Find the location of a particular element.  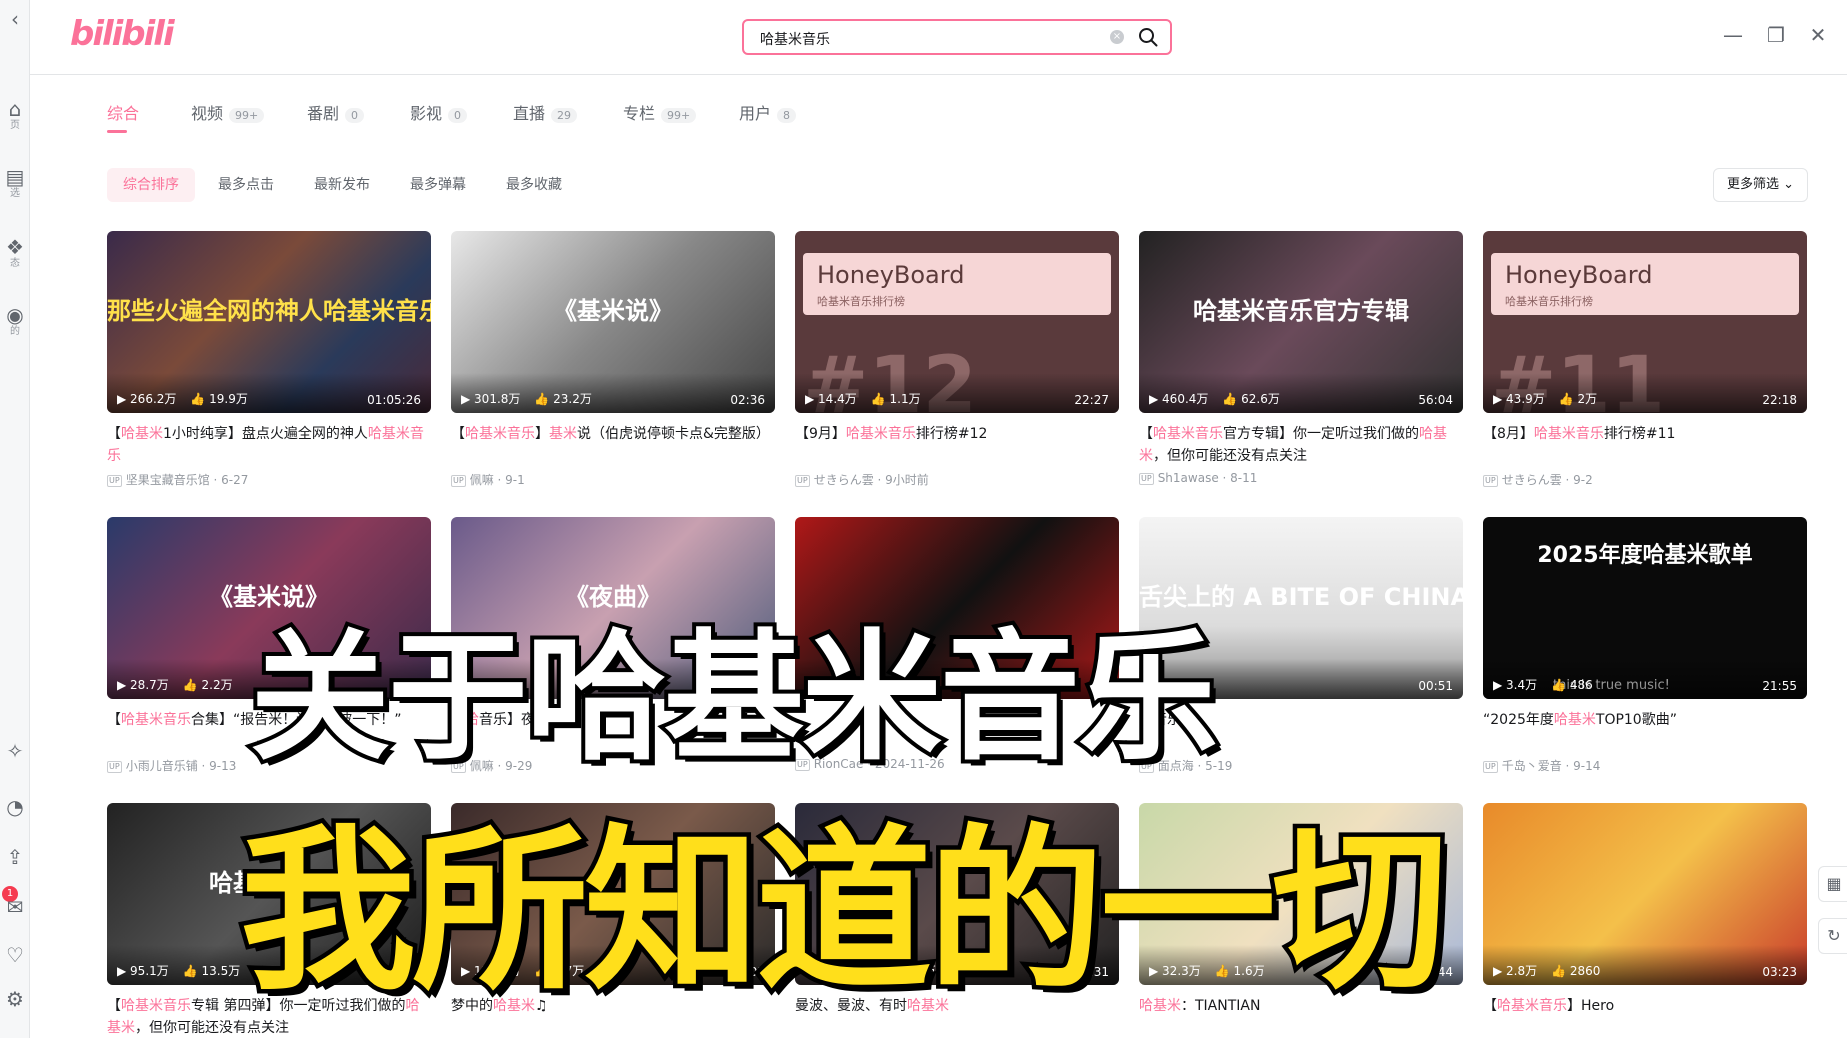

rail-item-mine: ◉ 的 is located at coordinates (15, 321).